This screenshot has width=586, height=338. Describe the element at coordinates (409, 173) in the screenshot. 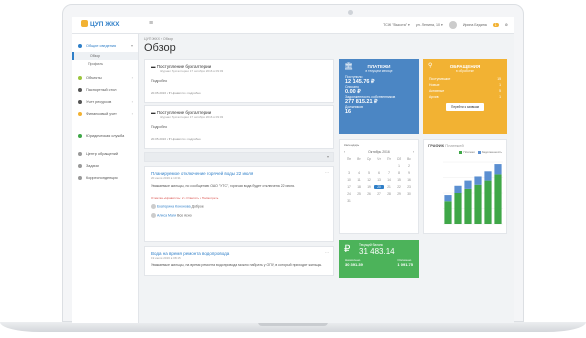

I see `calendar-day: 9` at that location.